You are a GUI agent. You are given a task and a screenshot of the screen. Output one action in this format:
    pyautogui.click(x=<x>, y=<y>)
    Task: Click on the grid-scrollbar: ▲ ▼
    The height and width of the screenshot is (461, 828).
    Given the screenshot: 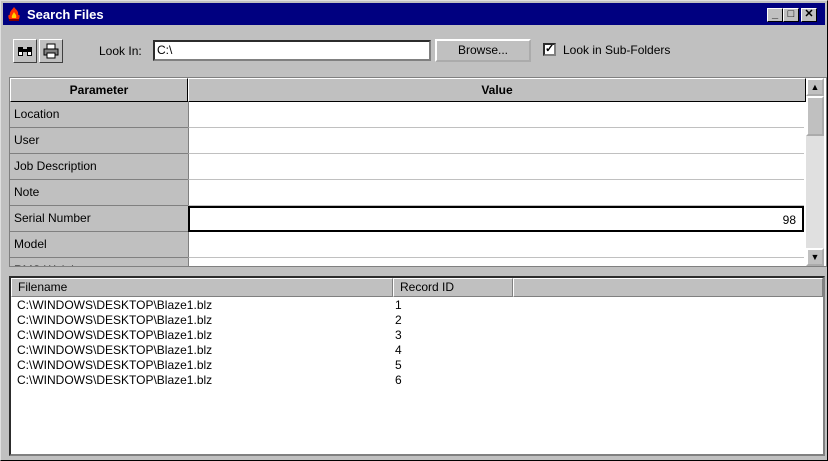 What is the action you would take?
    pyautogui.click(x=815, y=172)
    